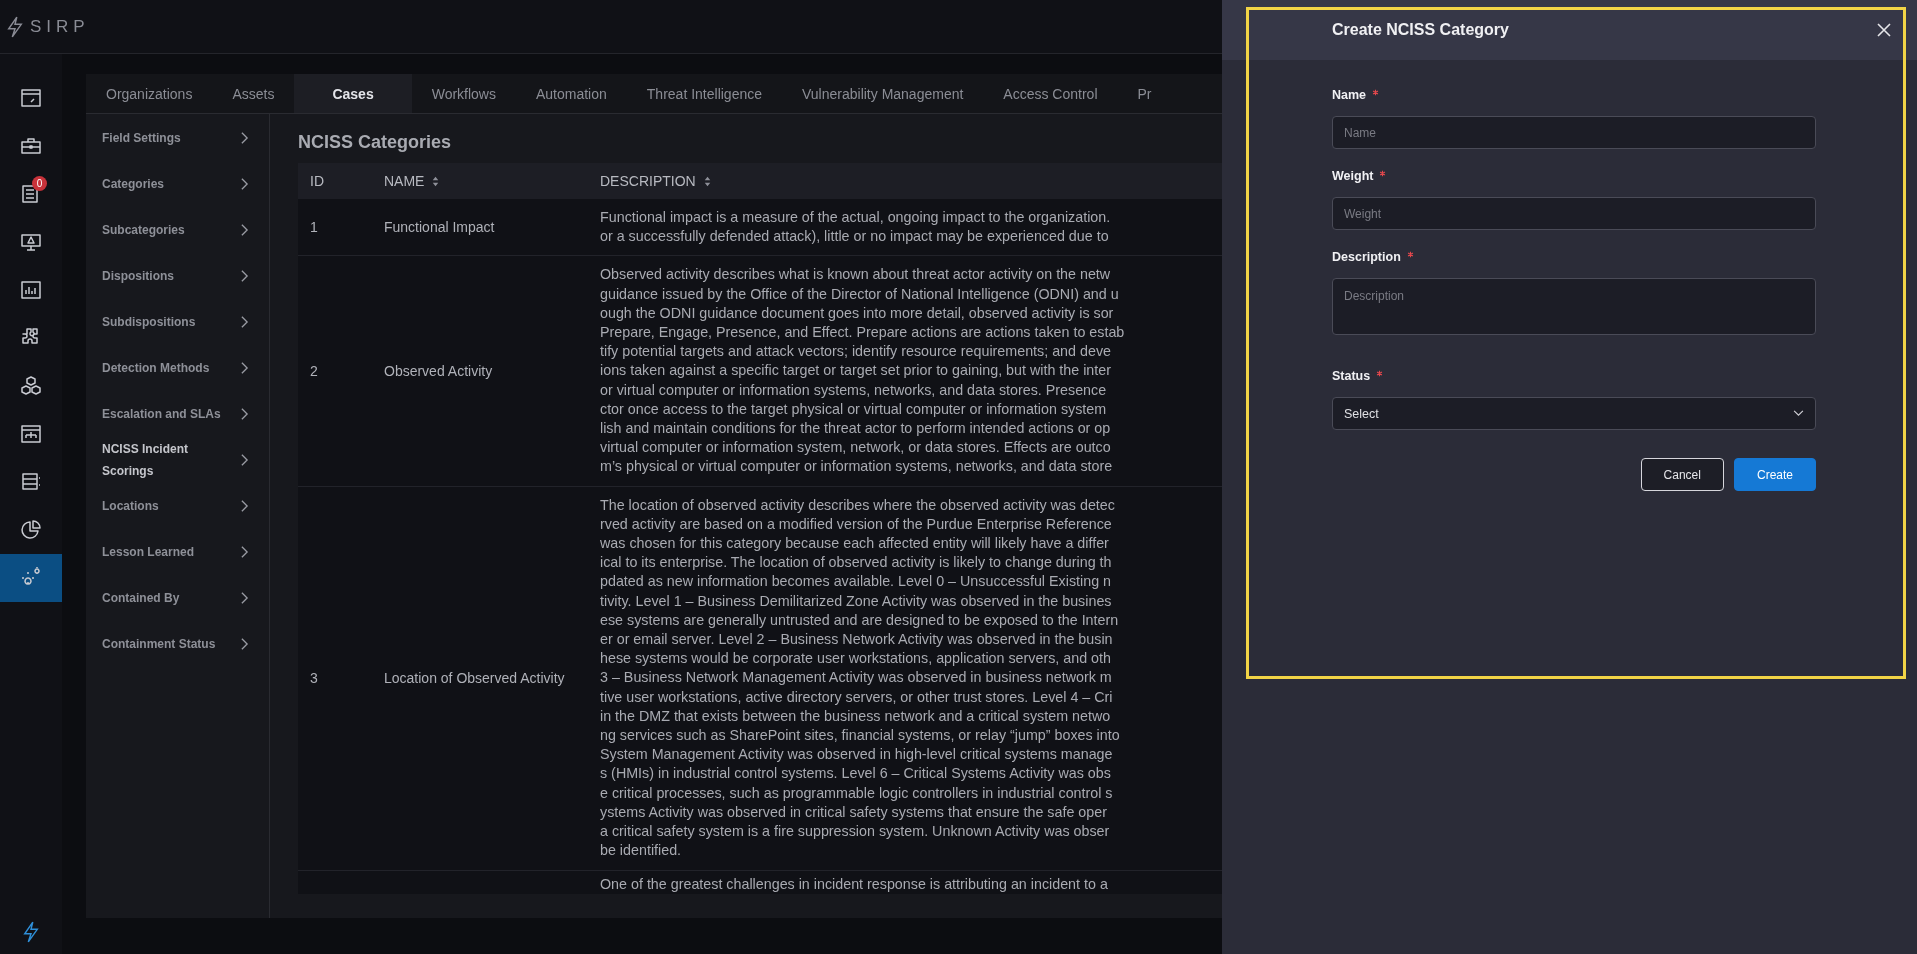  I want to click on app-logo: SIRP, so click(48, 26).